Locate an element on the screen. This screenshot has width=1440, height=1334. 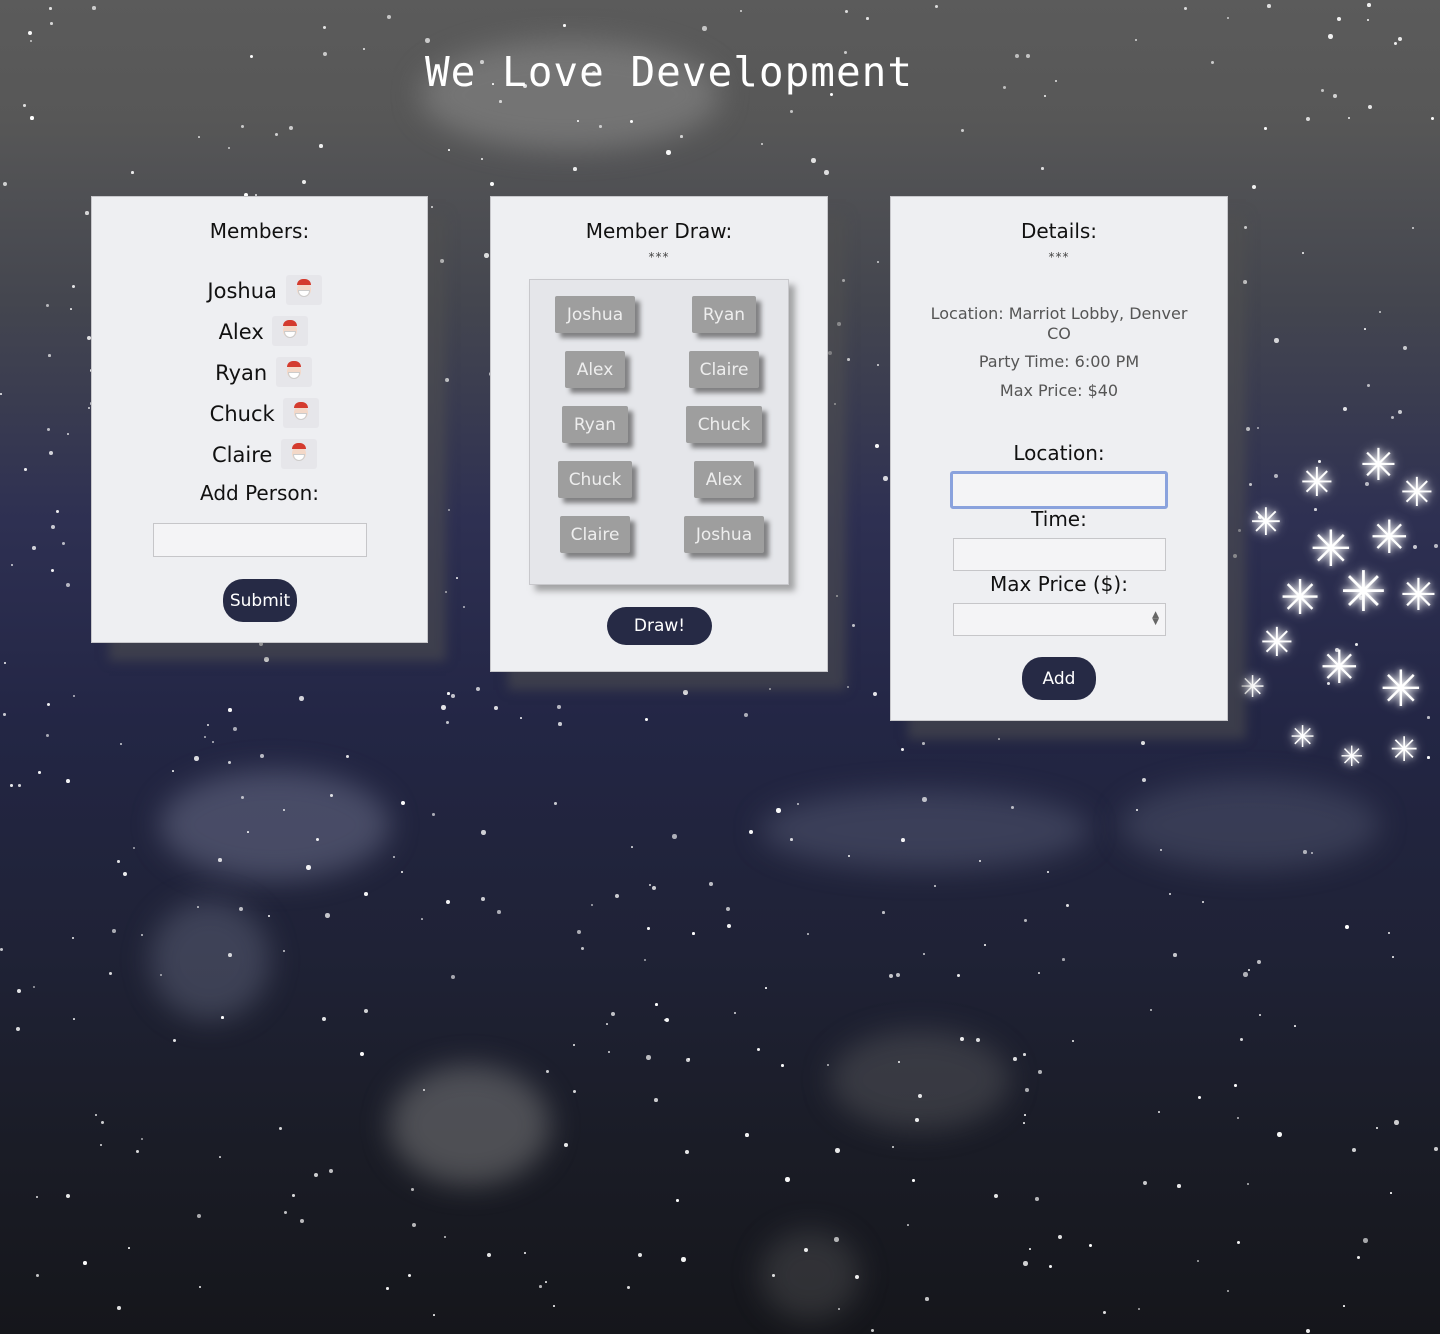
number-stepper-icon: ▲ ▼ is located at coordinates (1155, 619).